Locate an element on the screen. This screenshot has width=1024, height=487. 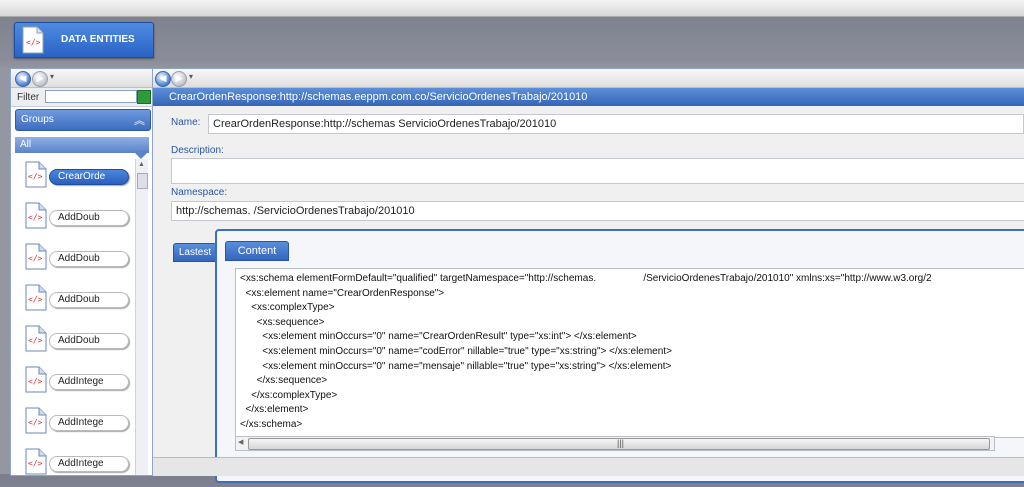
description-field is located at coordinates (597, 171).